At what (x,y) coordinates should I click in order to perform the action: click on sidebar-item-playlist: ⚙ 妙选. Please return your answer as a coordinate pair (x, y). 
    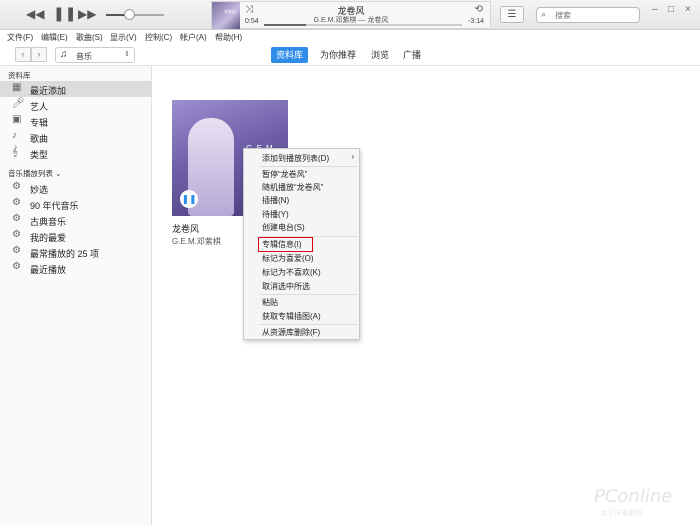
    Looking at the image, I should click on (75, 188).